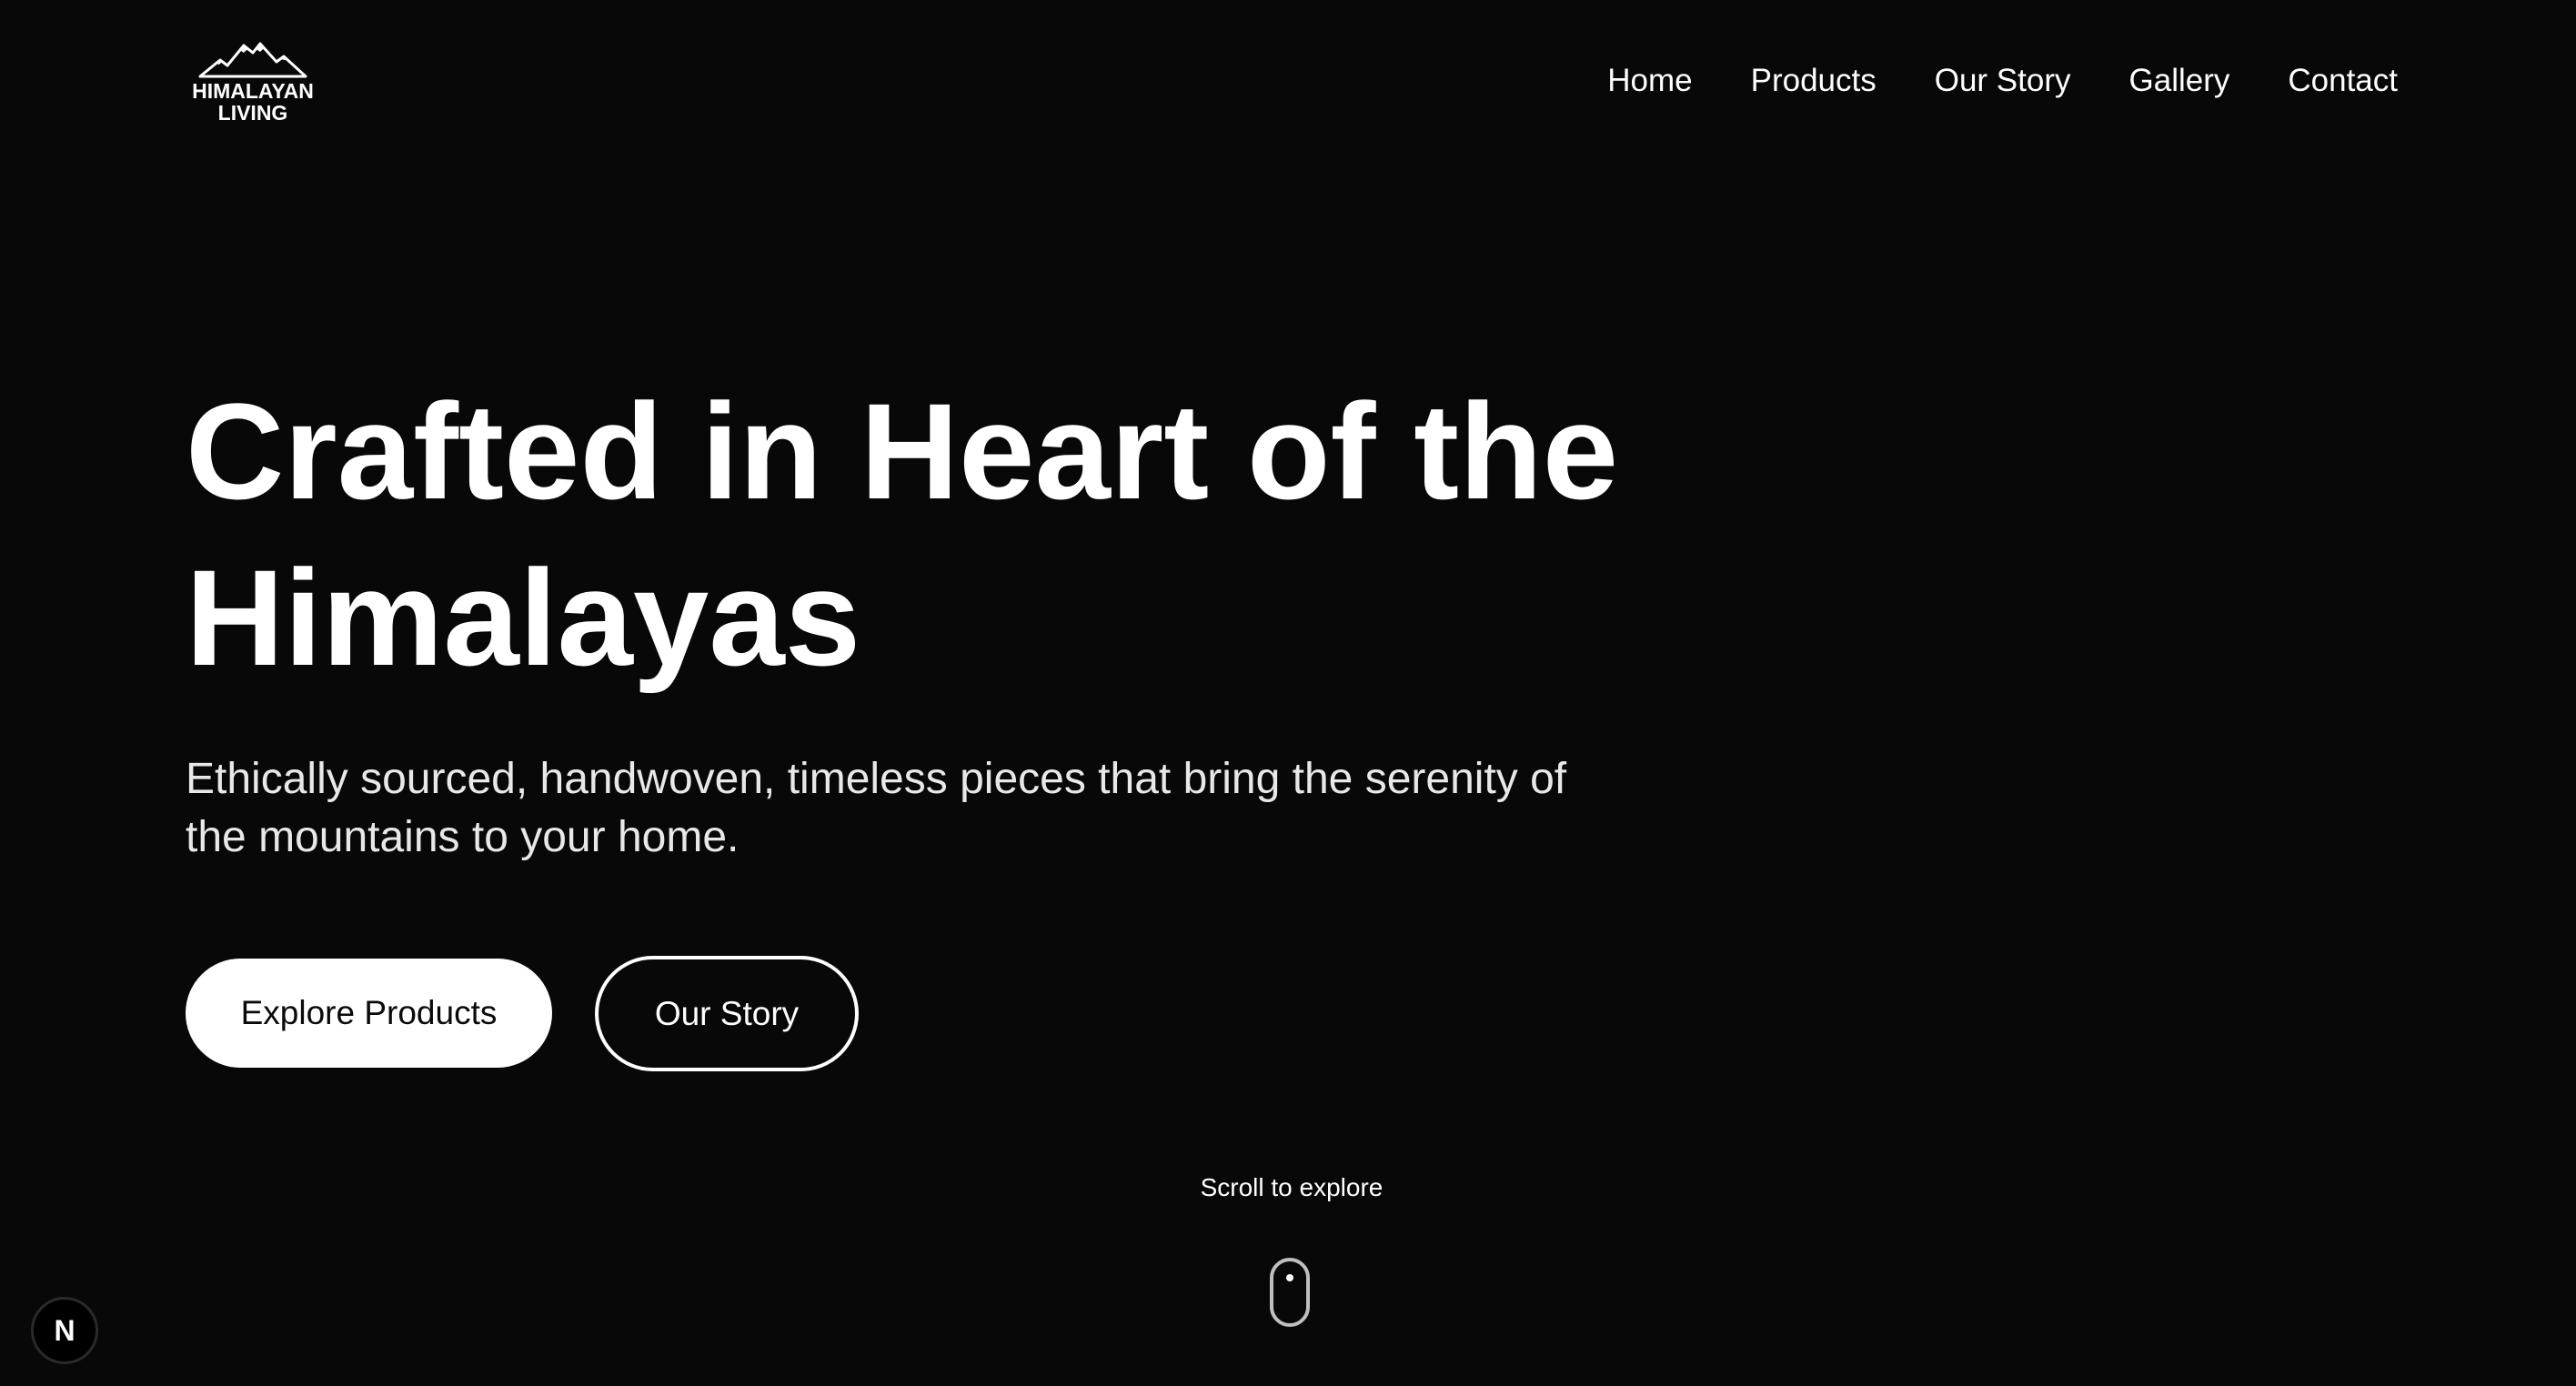 This screenshot has width=2576, height=1386. Describe the element at coordinates (369, 1014) in the screenshot. I see `explore-products-button: Explore Products` at that location.